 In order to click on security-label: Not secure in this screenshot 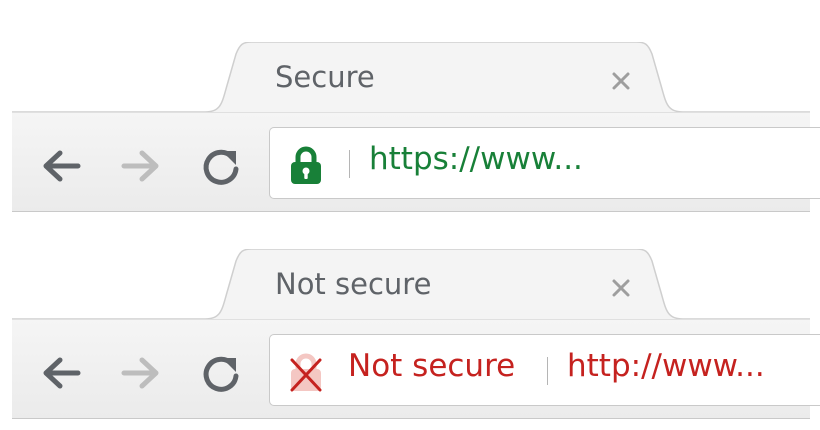, I will do `click(431, 366)`.